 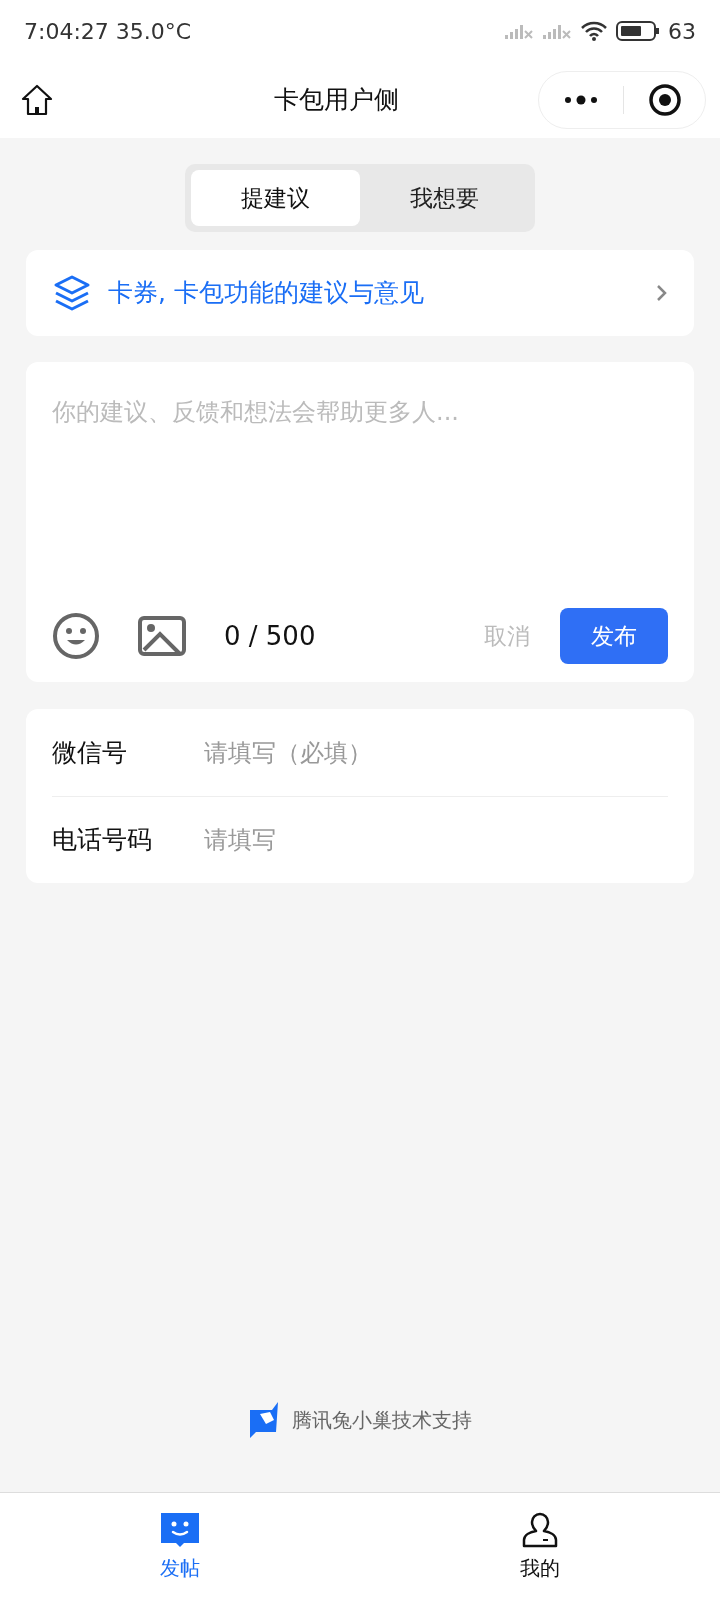 What do you see at coordinates (37, 100) in the screenshot?
I see `home-icon` at bounding box center [37, 100].